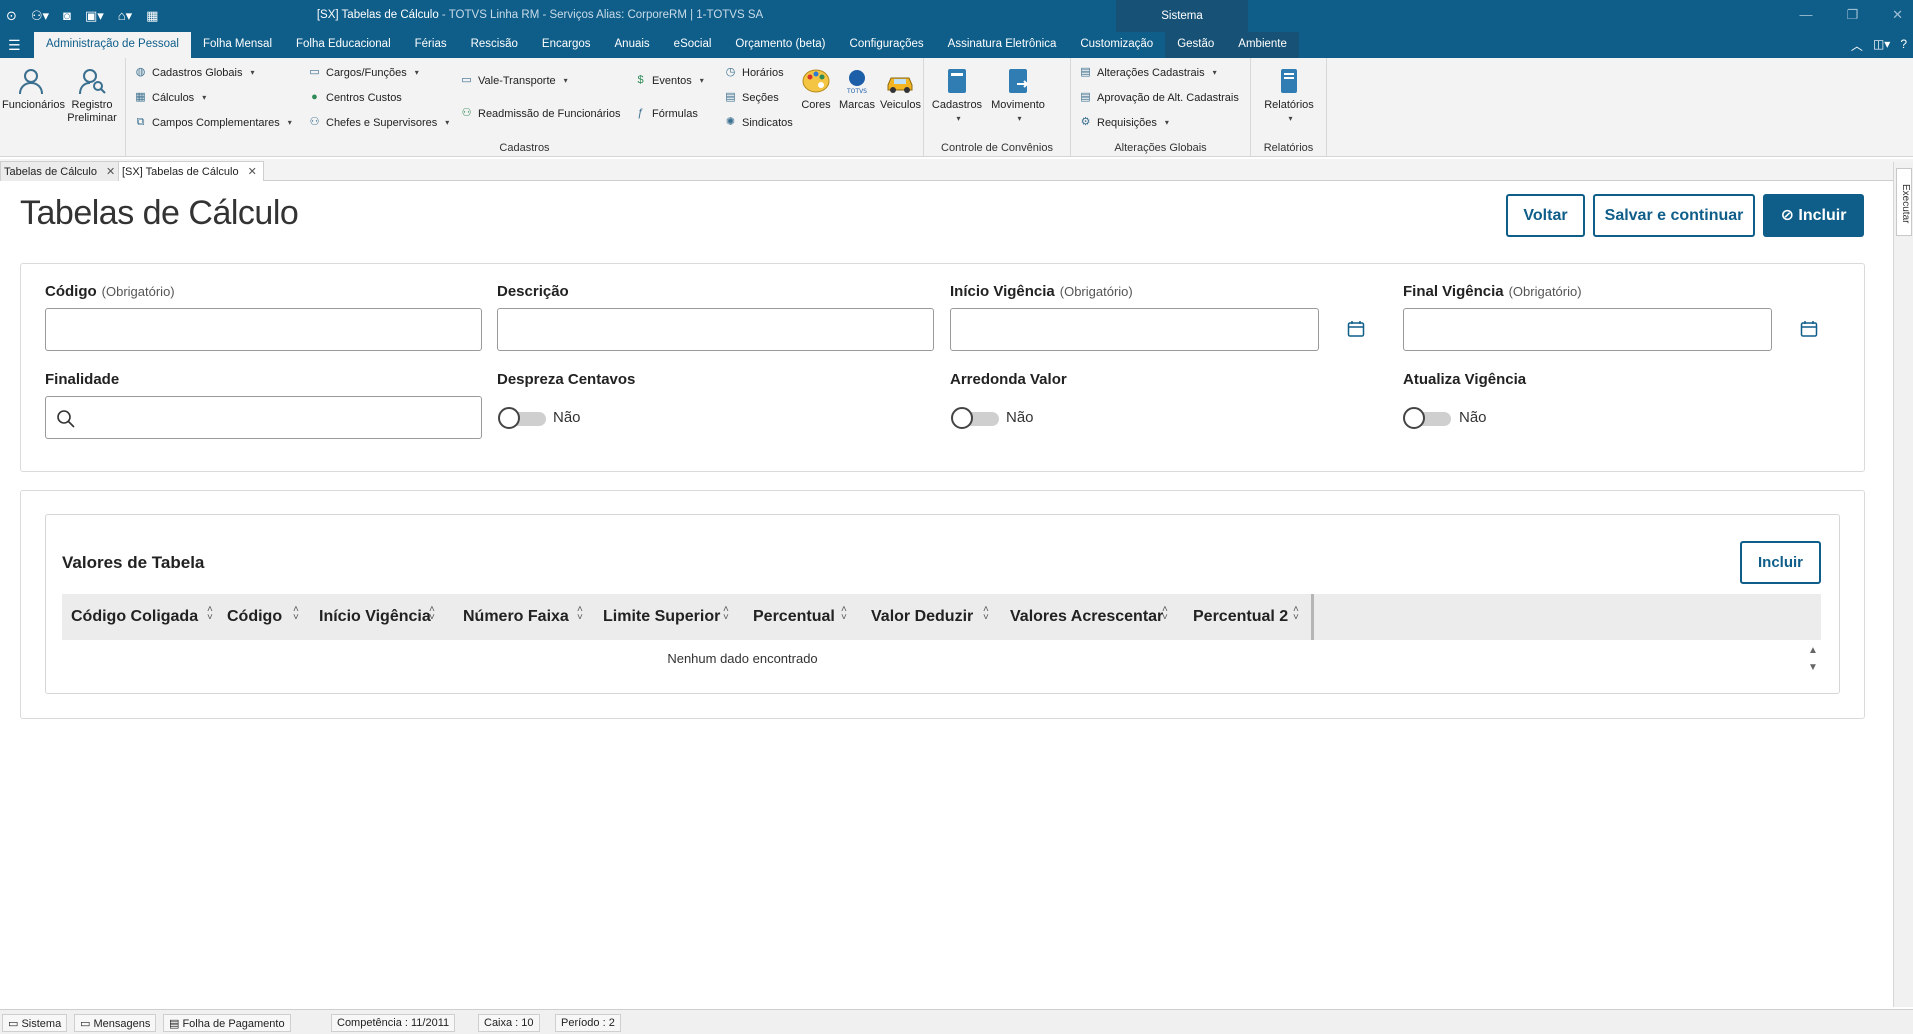  I want to click on column-header: Código Coligada, so click(134, 617).